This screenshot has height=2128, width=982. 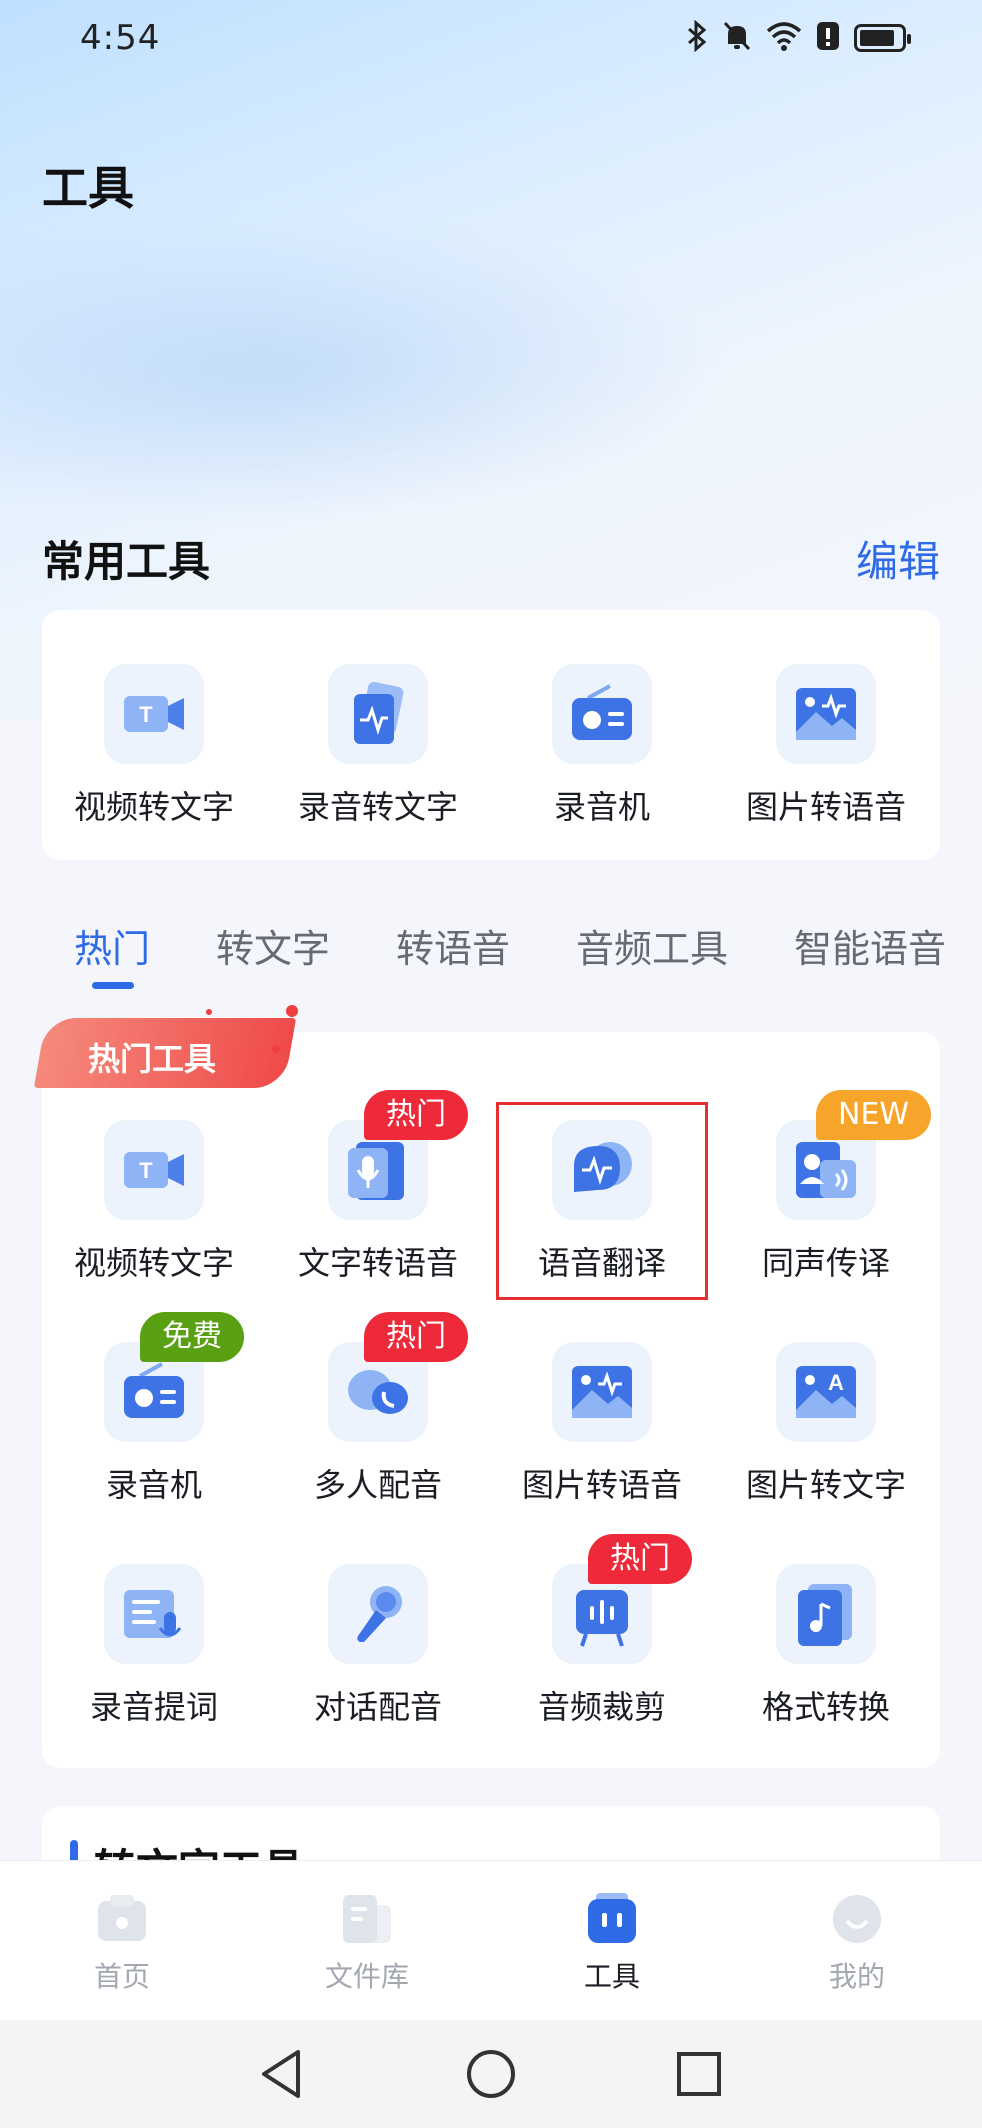 What do you see at coordinates (882, 38) in the screenshot?
I see `battery-icon` at bounding box center [882, 38].